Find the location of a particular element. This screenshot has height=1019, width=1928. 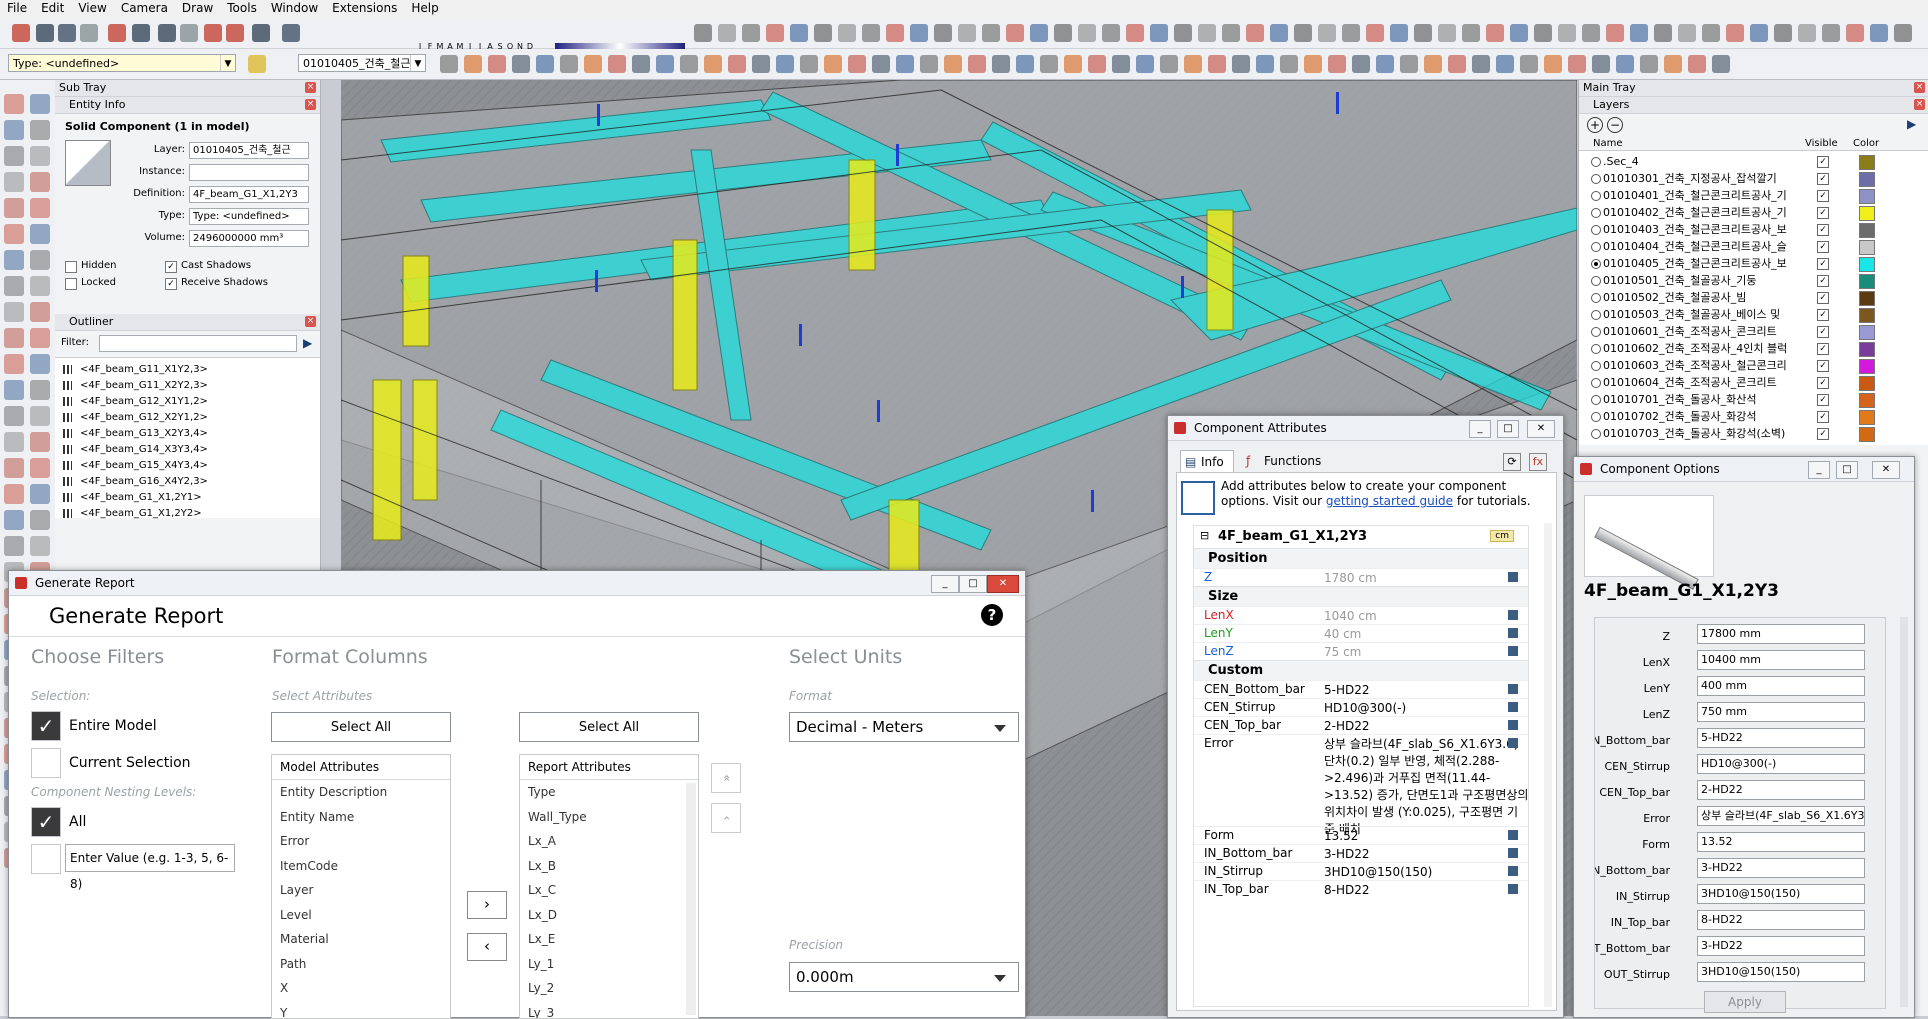

report-attribute-item: Lx_A is located at coordinates (609, 841).